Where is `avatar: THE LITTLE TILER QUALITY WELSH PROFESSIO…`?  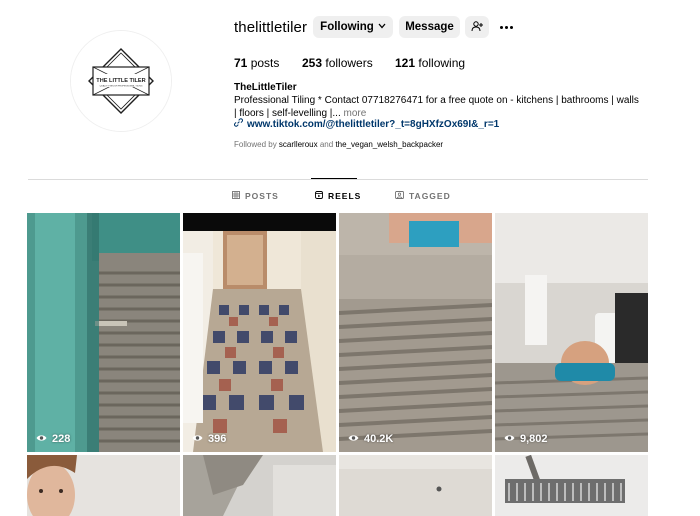
avatar: THE LITTLE TILER QUALITY WELSH PROFESSIO… is located at coordinates (121, 81).